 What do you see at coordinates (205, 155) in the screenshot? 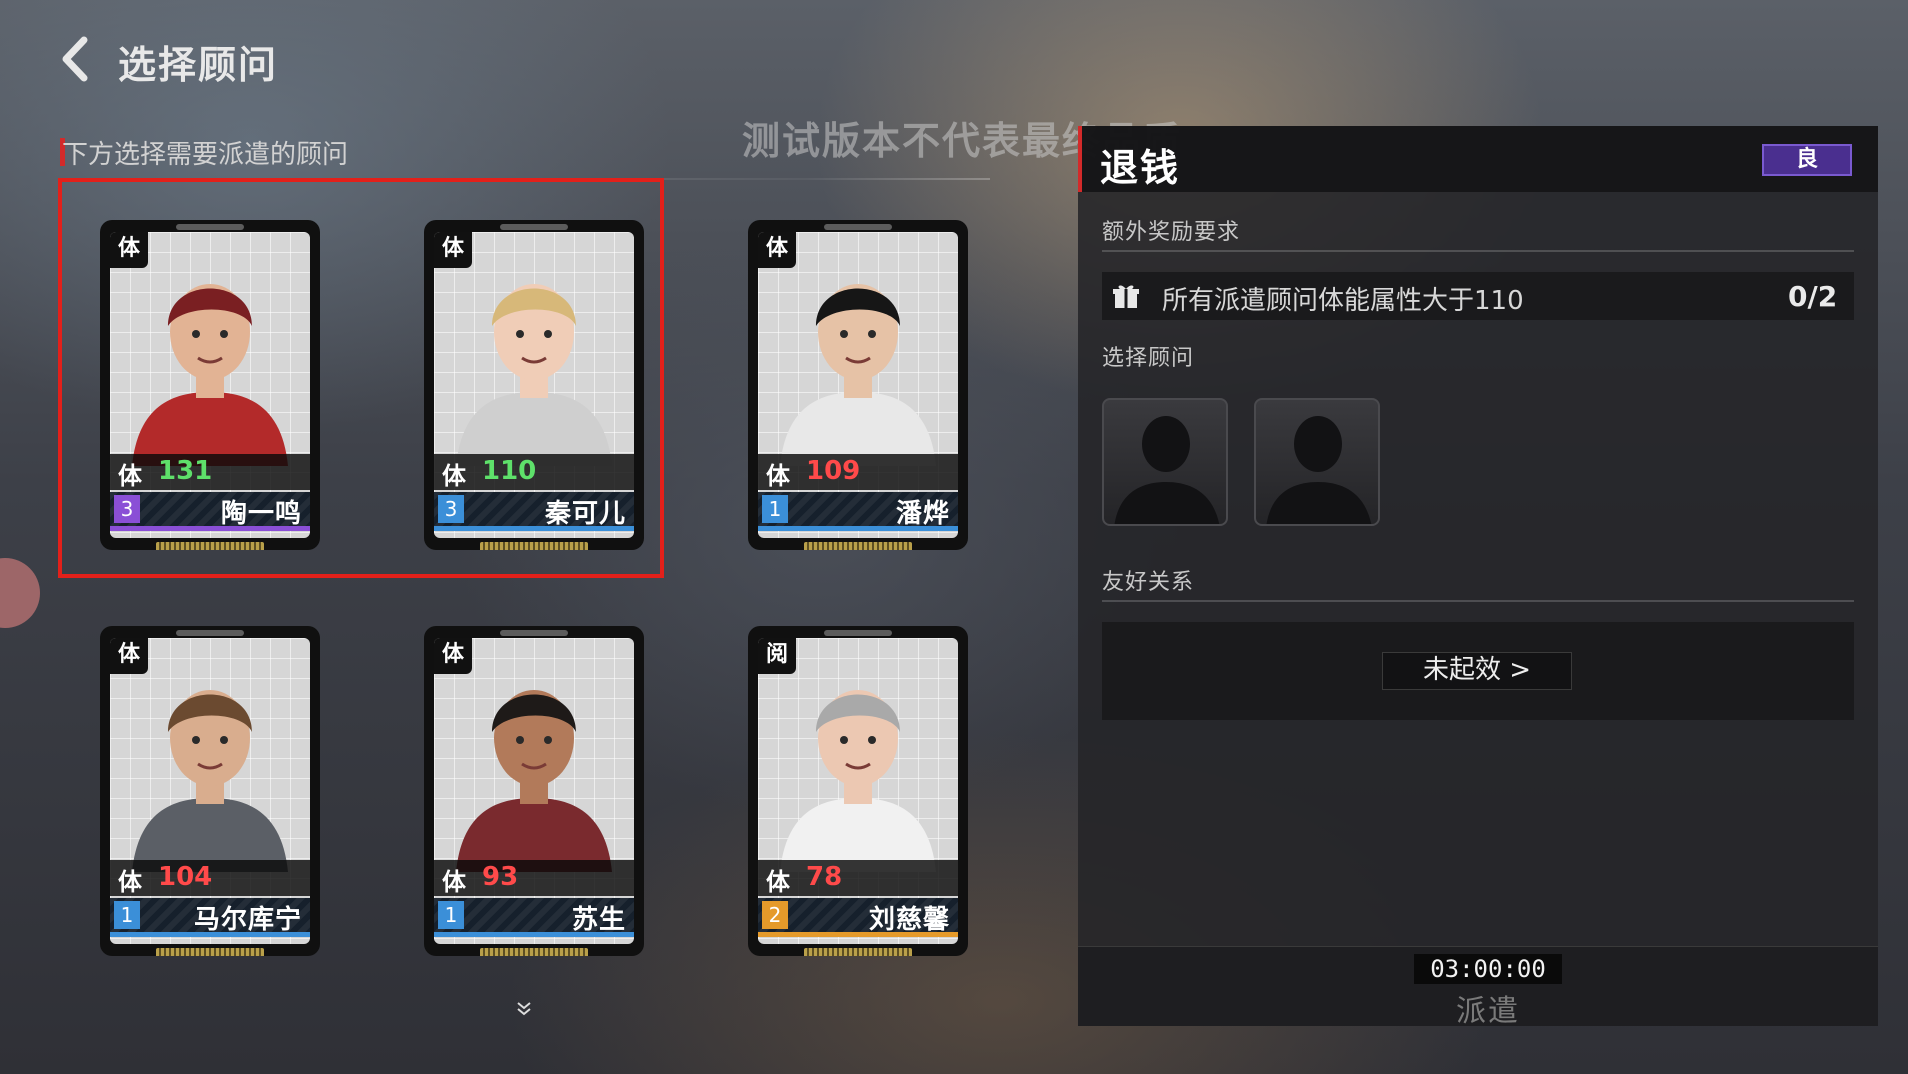
I see `section-label: 下方选择需要派遣的顾问` at bounding box center [205, 155].